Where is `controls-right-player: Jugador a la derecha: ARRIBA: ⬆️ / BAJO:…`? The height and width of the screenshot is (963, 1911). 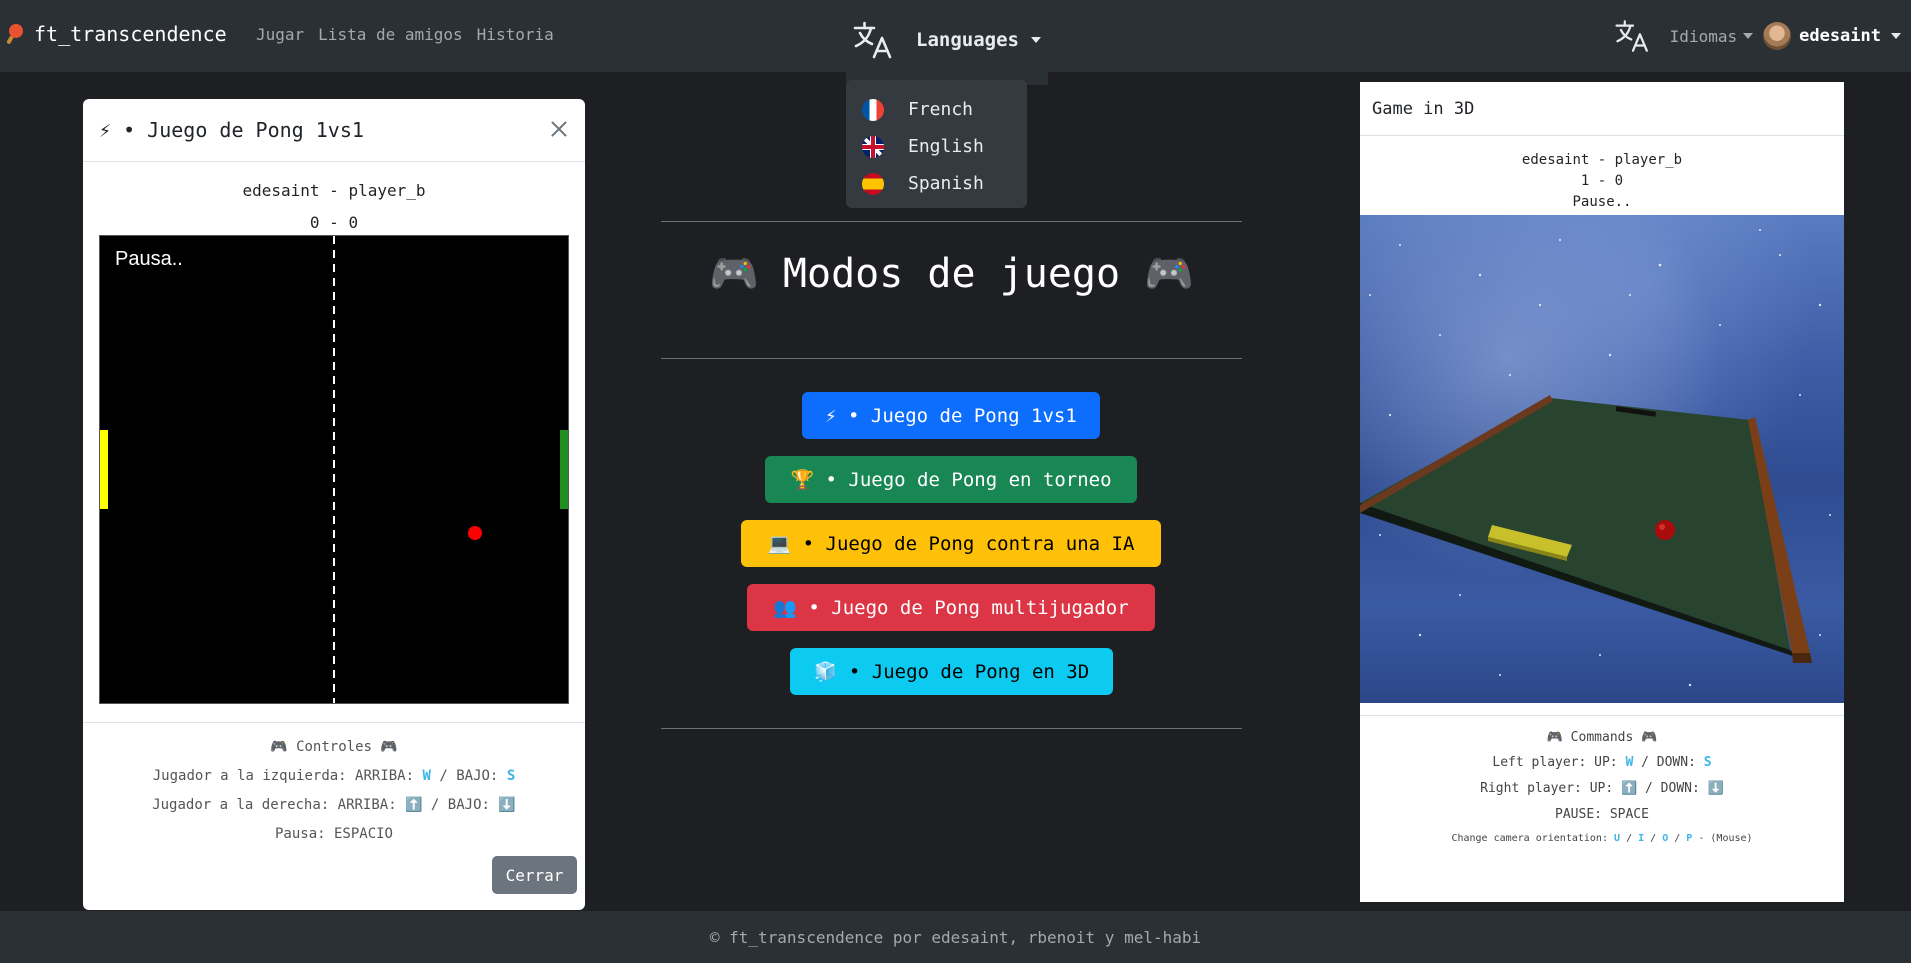
controls-right-player: Jugador a la derecha: ARRIBA: ⬆️ / BAJO:… is located at coordinates (334, 805).